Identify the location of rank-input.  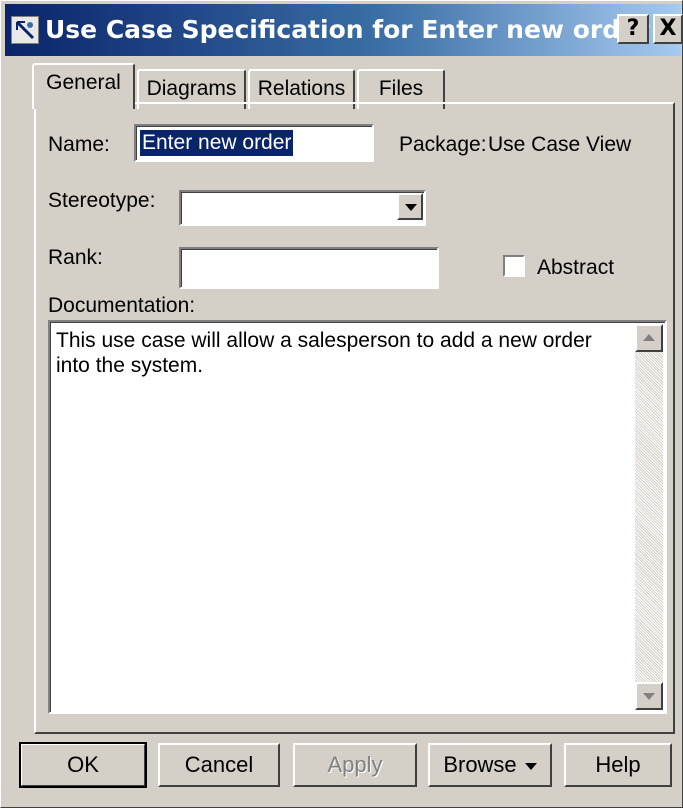
(309, 268).